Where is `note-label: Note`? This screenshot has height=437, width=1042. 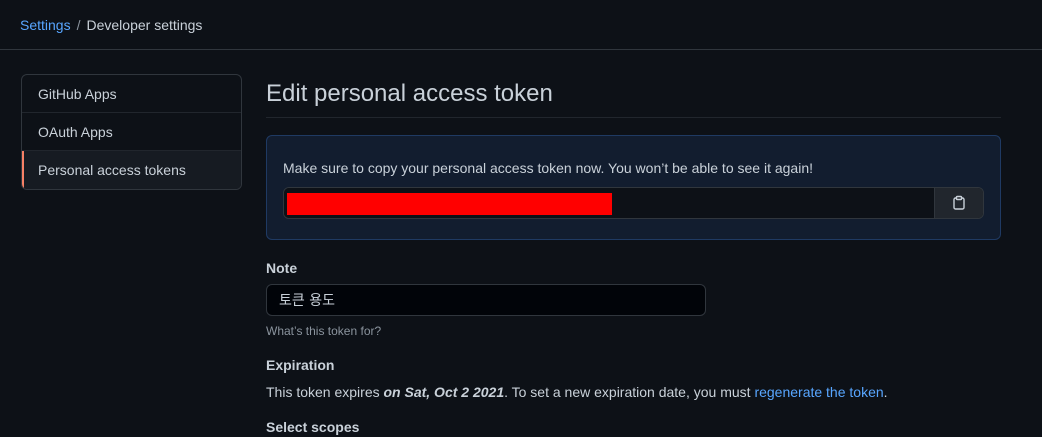 note-label: Note is located at coordinates (282, 268).